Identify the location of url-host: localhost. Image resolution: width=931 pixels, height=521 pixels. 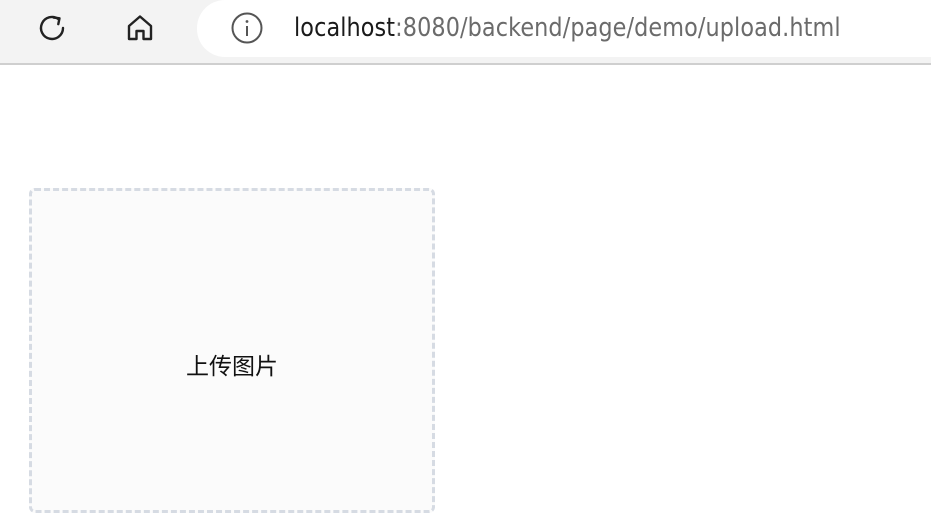
(345, 28).